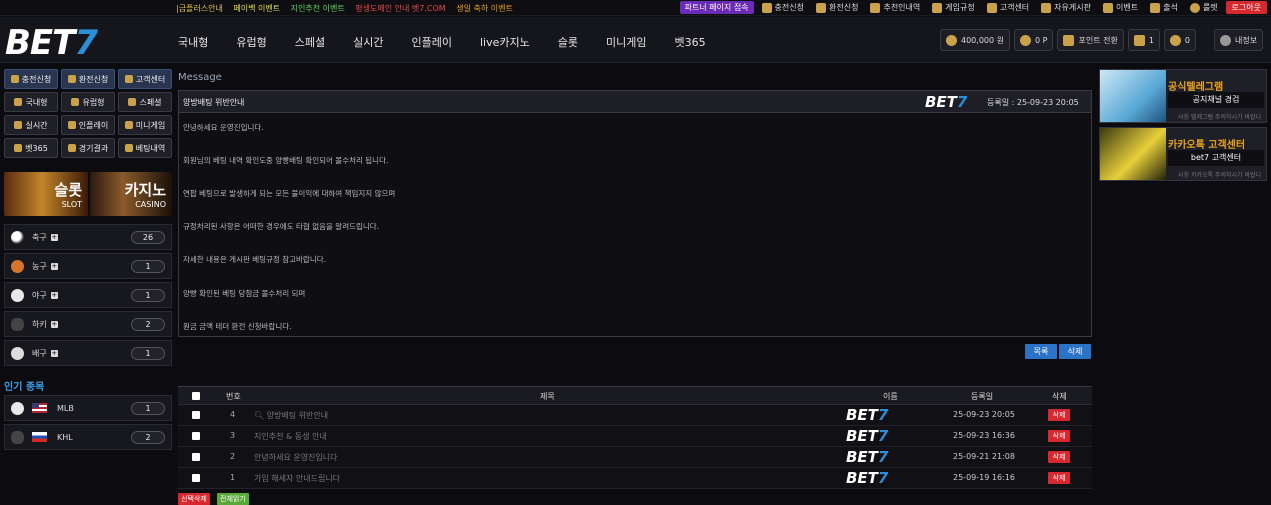  What do you see at coordinates (368, 42) in the screenshot?
I see `nav-live: 실시간` at bounding box center [368, 42].